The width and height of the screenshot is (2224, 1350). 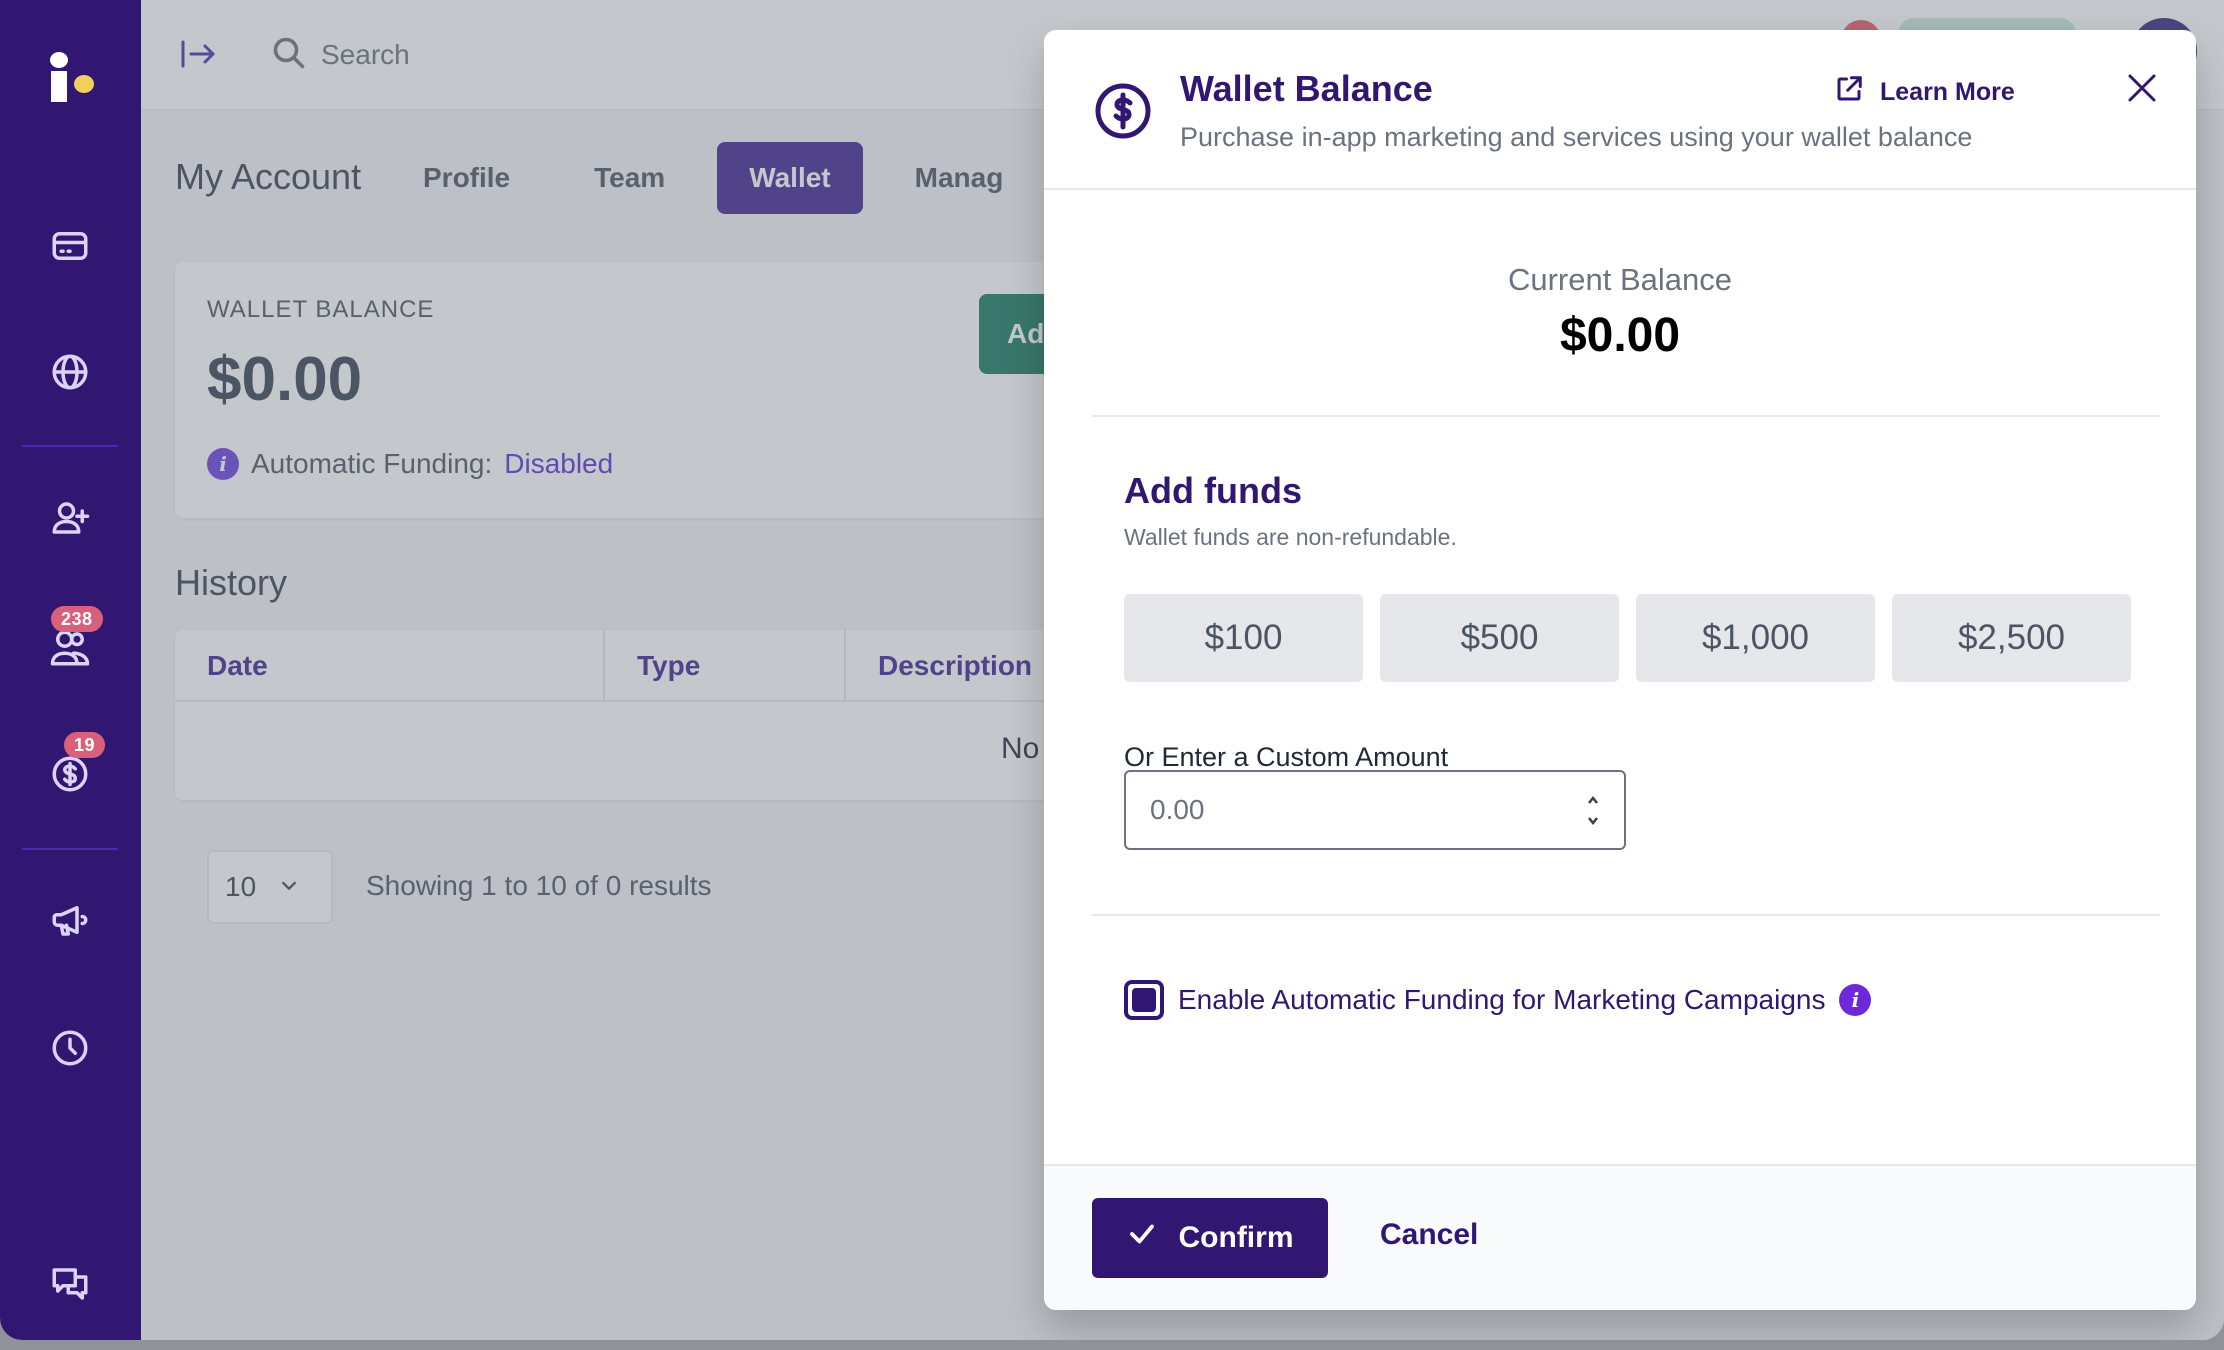 What do you see at coordinates (1290, 537) in the screenshot?
I see `add-funds-note: Wallet funds are non-refundable.` at bounding box center [1290, 537].